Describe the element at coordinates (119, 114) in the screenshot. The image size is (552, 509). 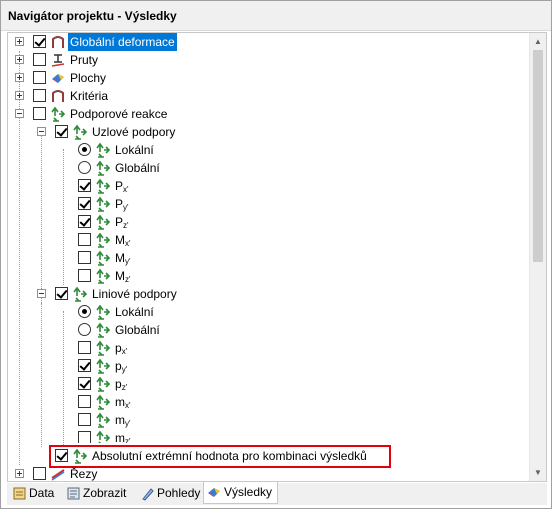
I see `tree-node-label: Podporové reakce` at that location.